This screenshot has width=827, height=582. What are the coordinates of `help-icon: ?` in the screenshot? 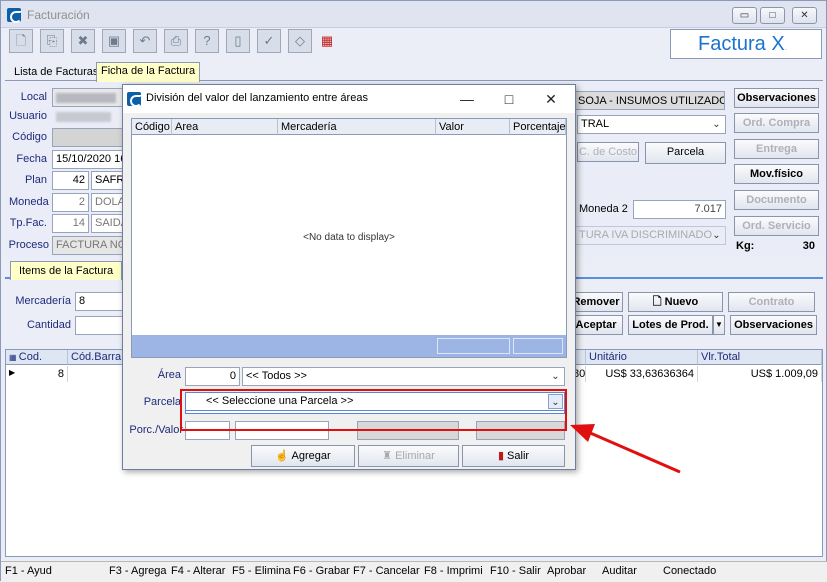 It's located at (207, 41).